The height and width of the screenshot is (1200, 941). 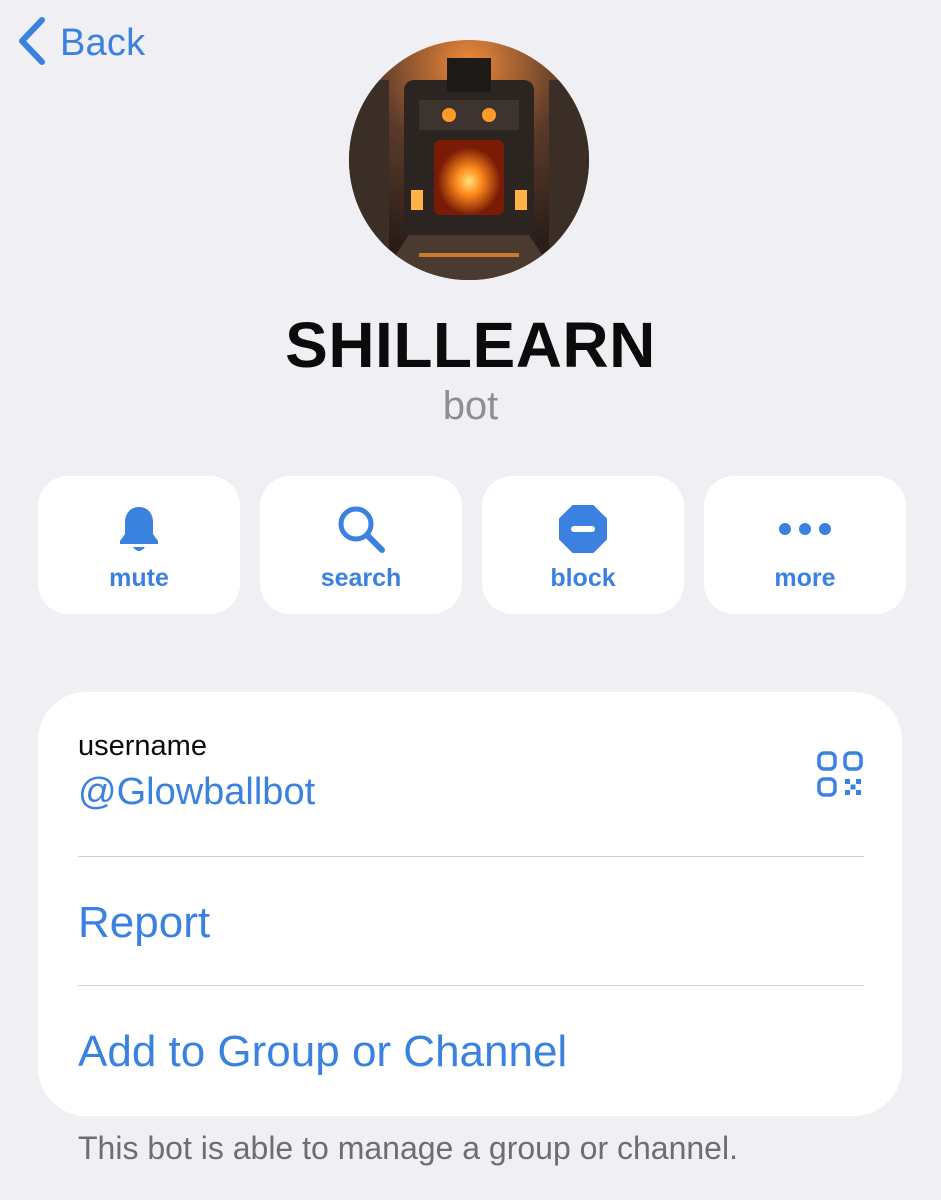 What do you see at coordinates (139, 578) in the screenshot?
I see `mute-label: mute` at bounding box center [139, 578].